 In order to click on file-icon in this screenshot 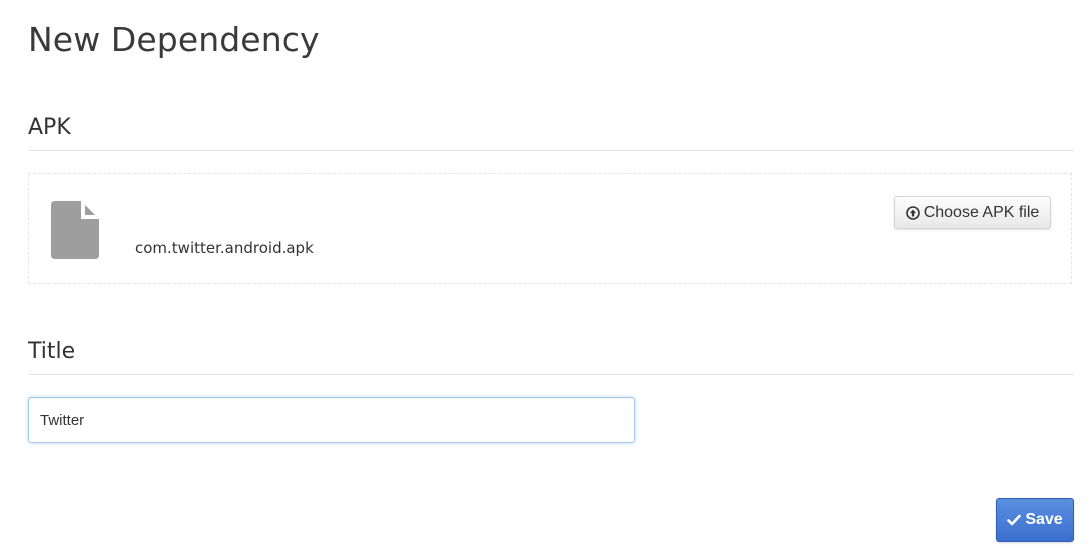, I will do `click(75, 230)`.